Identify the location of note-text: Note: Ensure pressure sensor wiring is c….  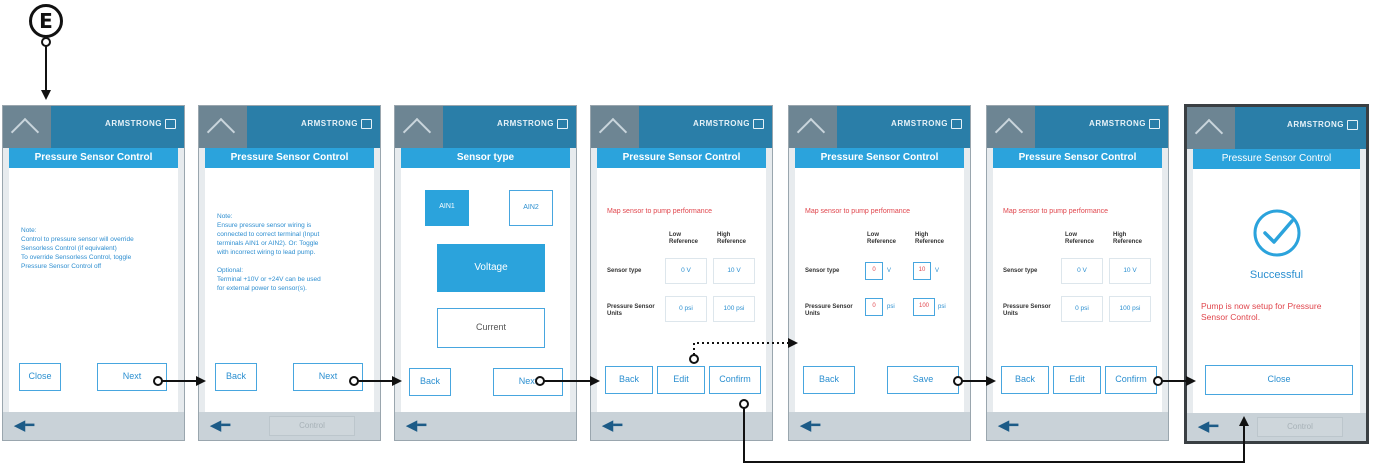
(269, 252).